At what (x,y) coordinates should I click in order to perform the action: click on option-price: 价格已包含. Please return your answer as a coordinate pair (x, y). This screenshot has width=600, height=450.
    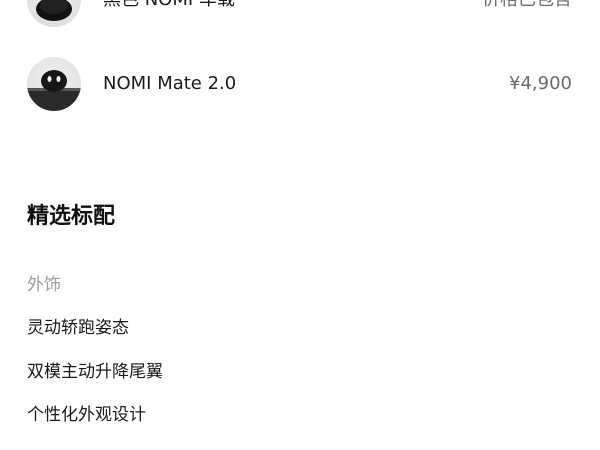
    Looking at the image, I should click on (527, 6).